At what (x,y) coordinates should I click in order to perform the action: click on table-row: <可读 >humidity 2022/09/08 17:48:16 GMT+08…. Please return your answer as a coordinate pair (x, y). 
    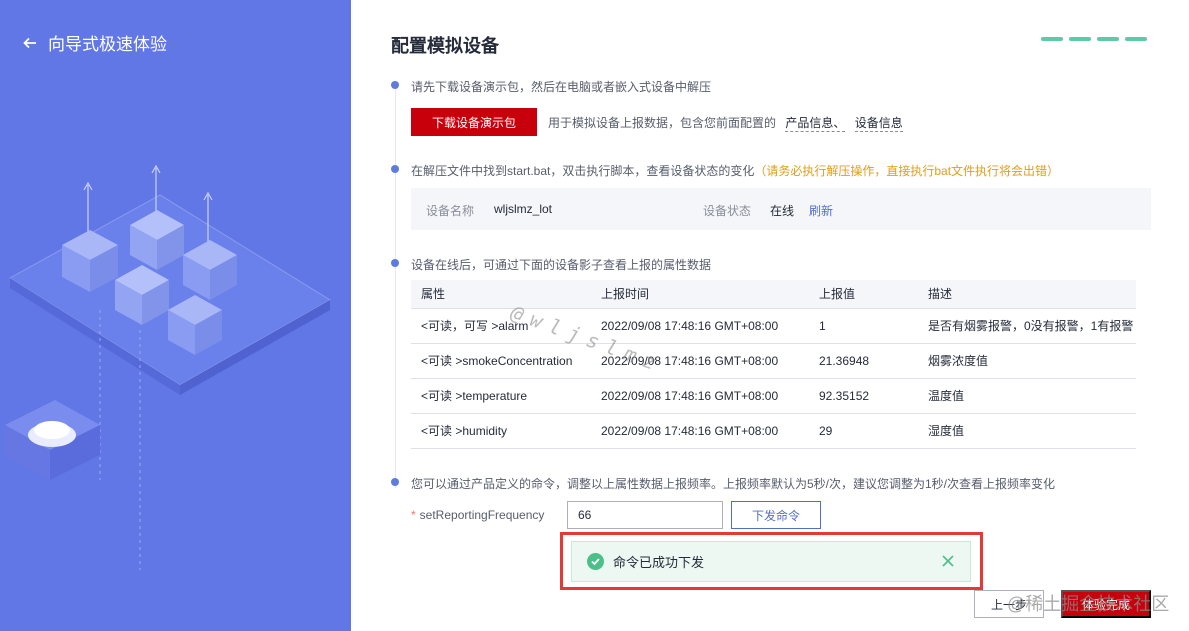
    Looking at the image, I should click on (773, 431).